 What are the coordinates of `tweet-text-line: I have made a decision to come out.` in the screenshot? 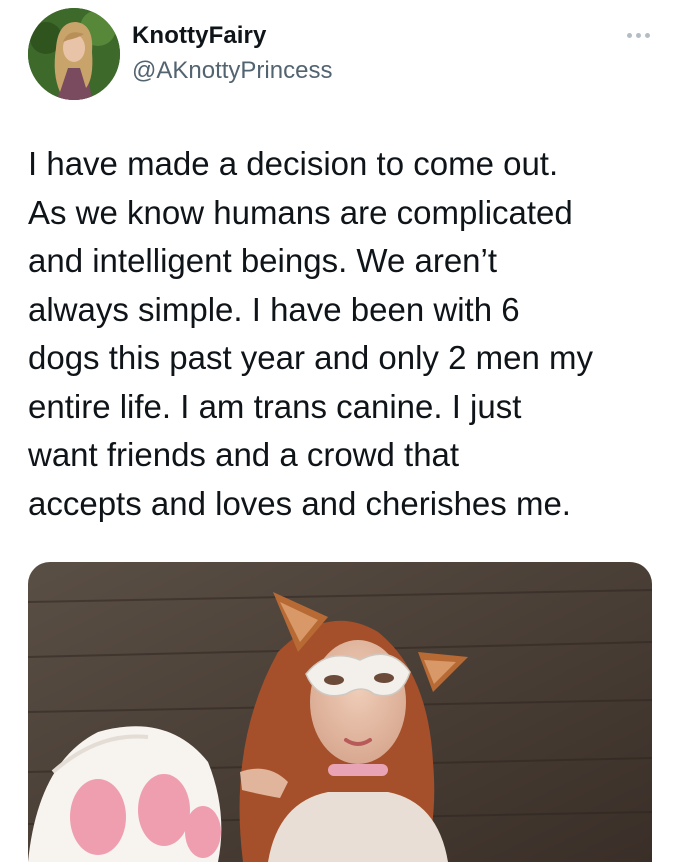 It's located at (293, 163).